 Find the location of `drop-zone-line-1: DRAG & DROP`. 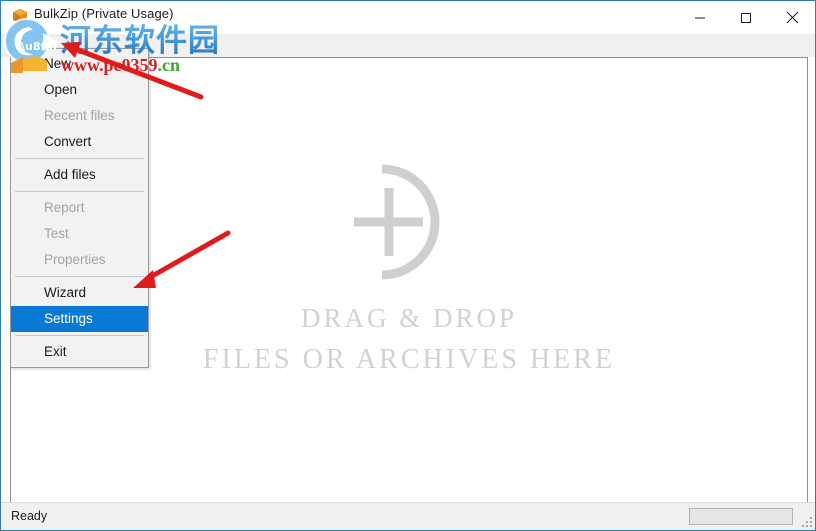

drop-zone-line-1: DRAG & DROP is located at coordinates (409, 318).